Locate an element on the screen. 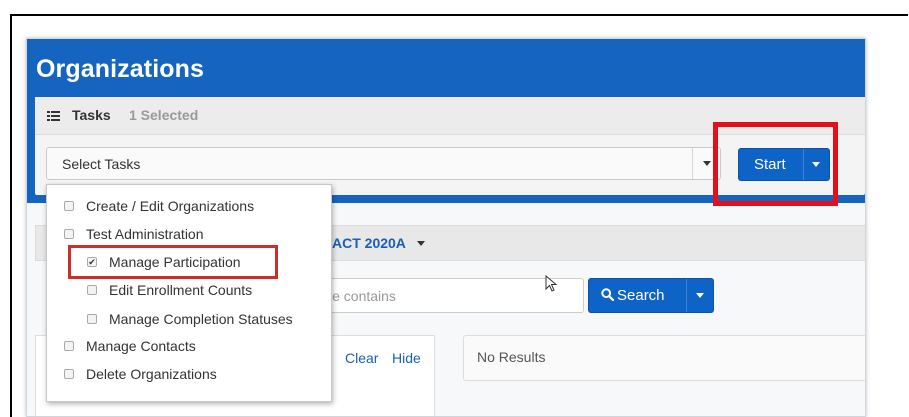 Image resolution: width=909 pixels, height=417 pixels. filter-input: le contains is located at coordinates (450, 295).